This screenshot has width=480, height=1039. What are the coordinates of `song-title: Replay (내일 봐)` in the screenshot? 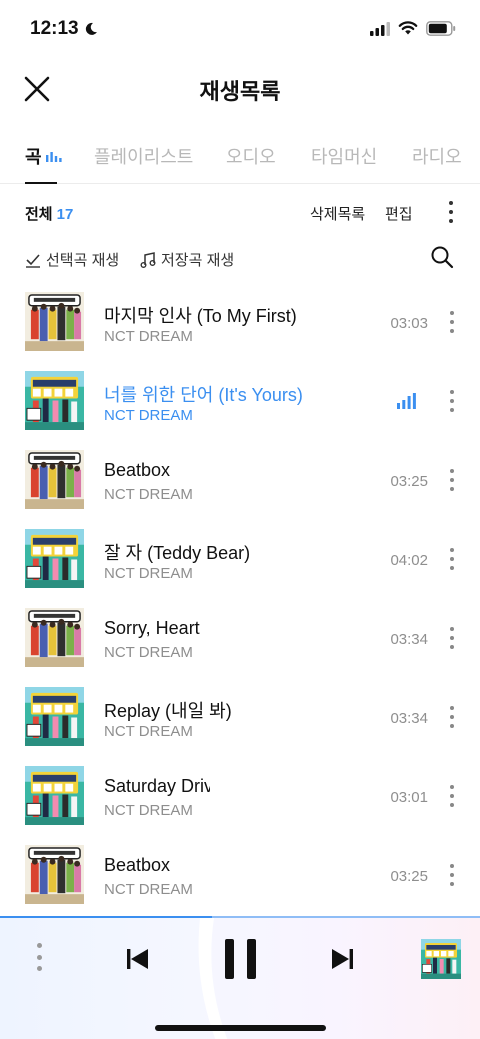 It's located at (168, 711).